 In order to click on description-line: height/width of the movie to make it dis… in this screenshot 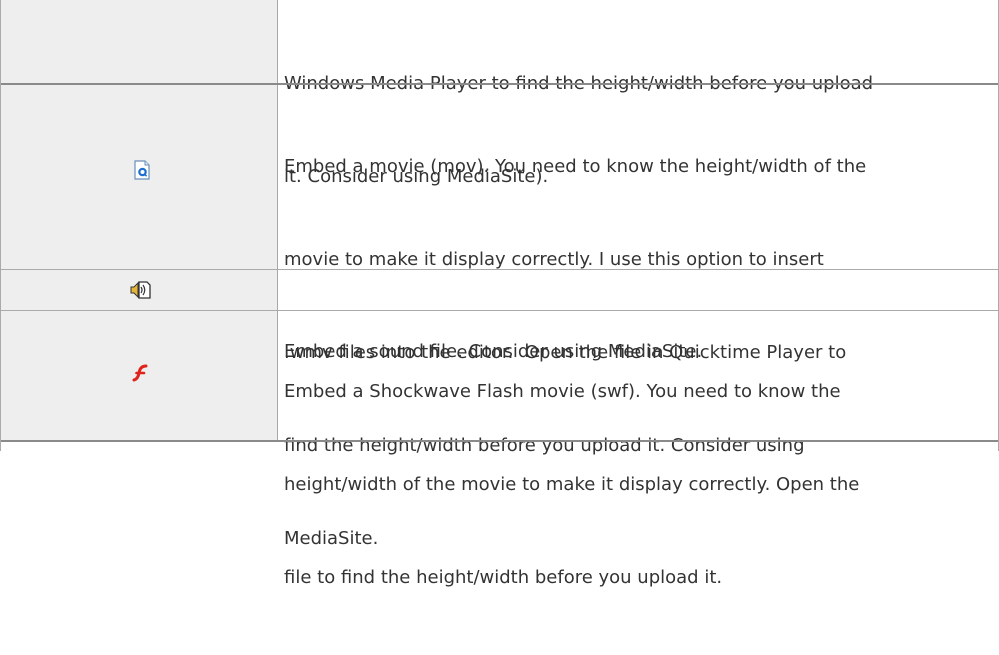, I will do `click(572, 484)`.